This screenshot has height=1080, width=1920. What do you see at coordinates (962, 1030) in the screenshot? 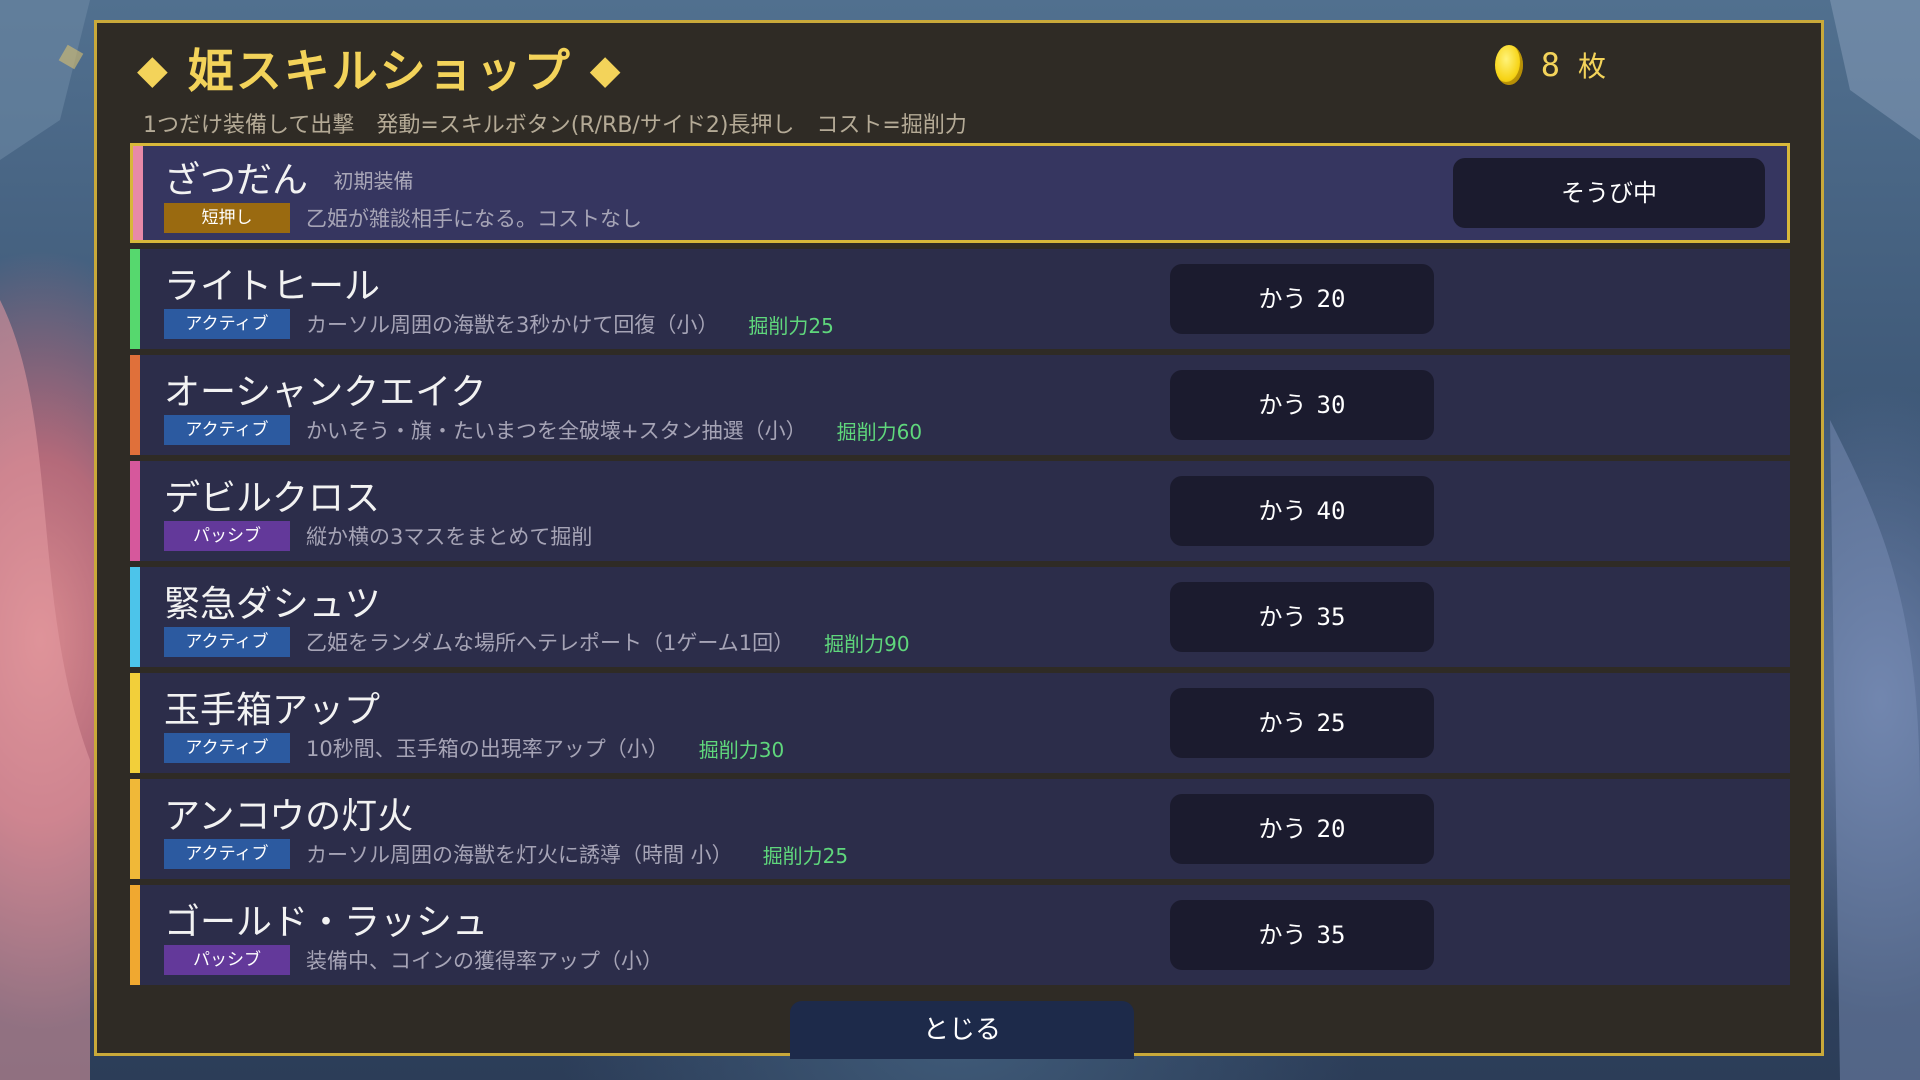
I see `close-button: とじる` at bounding box center [962, 1030].